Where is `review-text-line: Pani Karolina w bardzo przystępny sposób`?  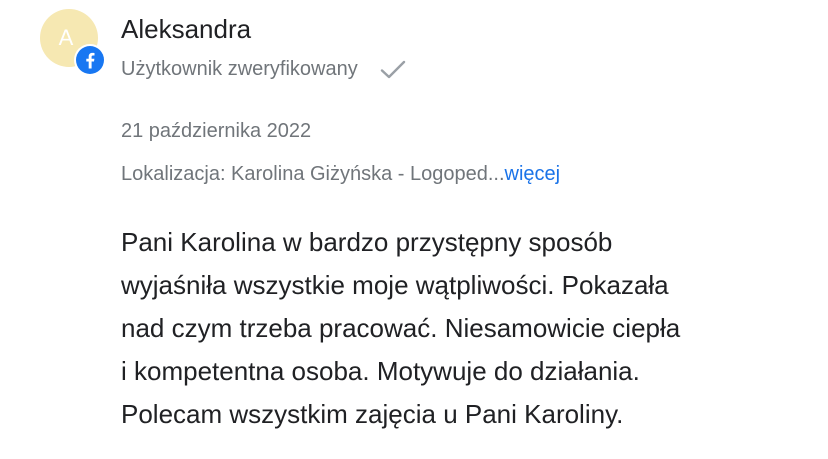
review-text-line: Pani Karolina w bardzo przystępny sposób is located at coordinates (367, 242).